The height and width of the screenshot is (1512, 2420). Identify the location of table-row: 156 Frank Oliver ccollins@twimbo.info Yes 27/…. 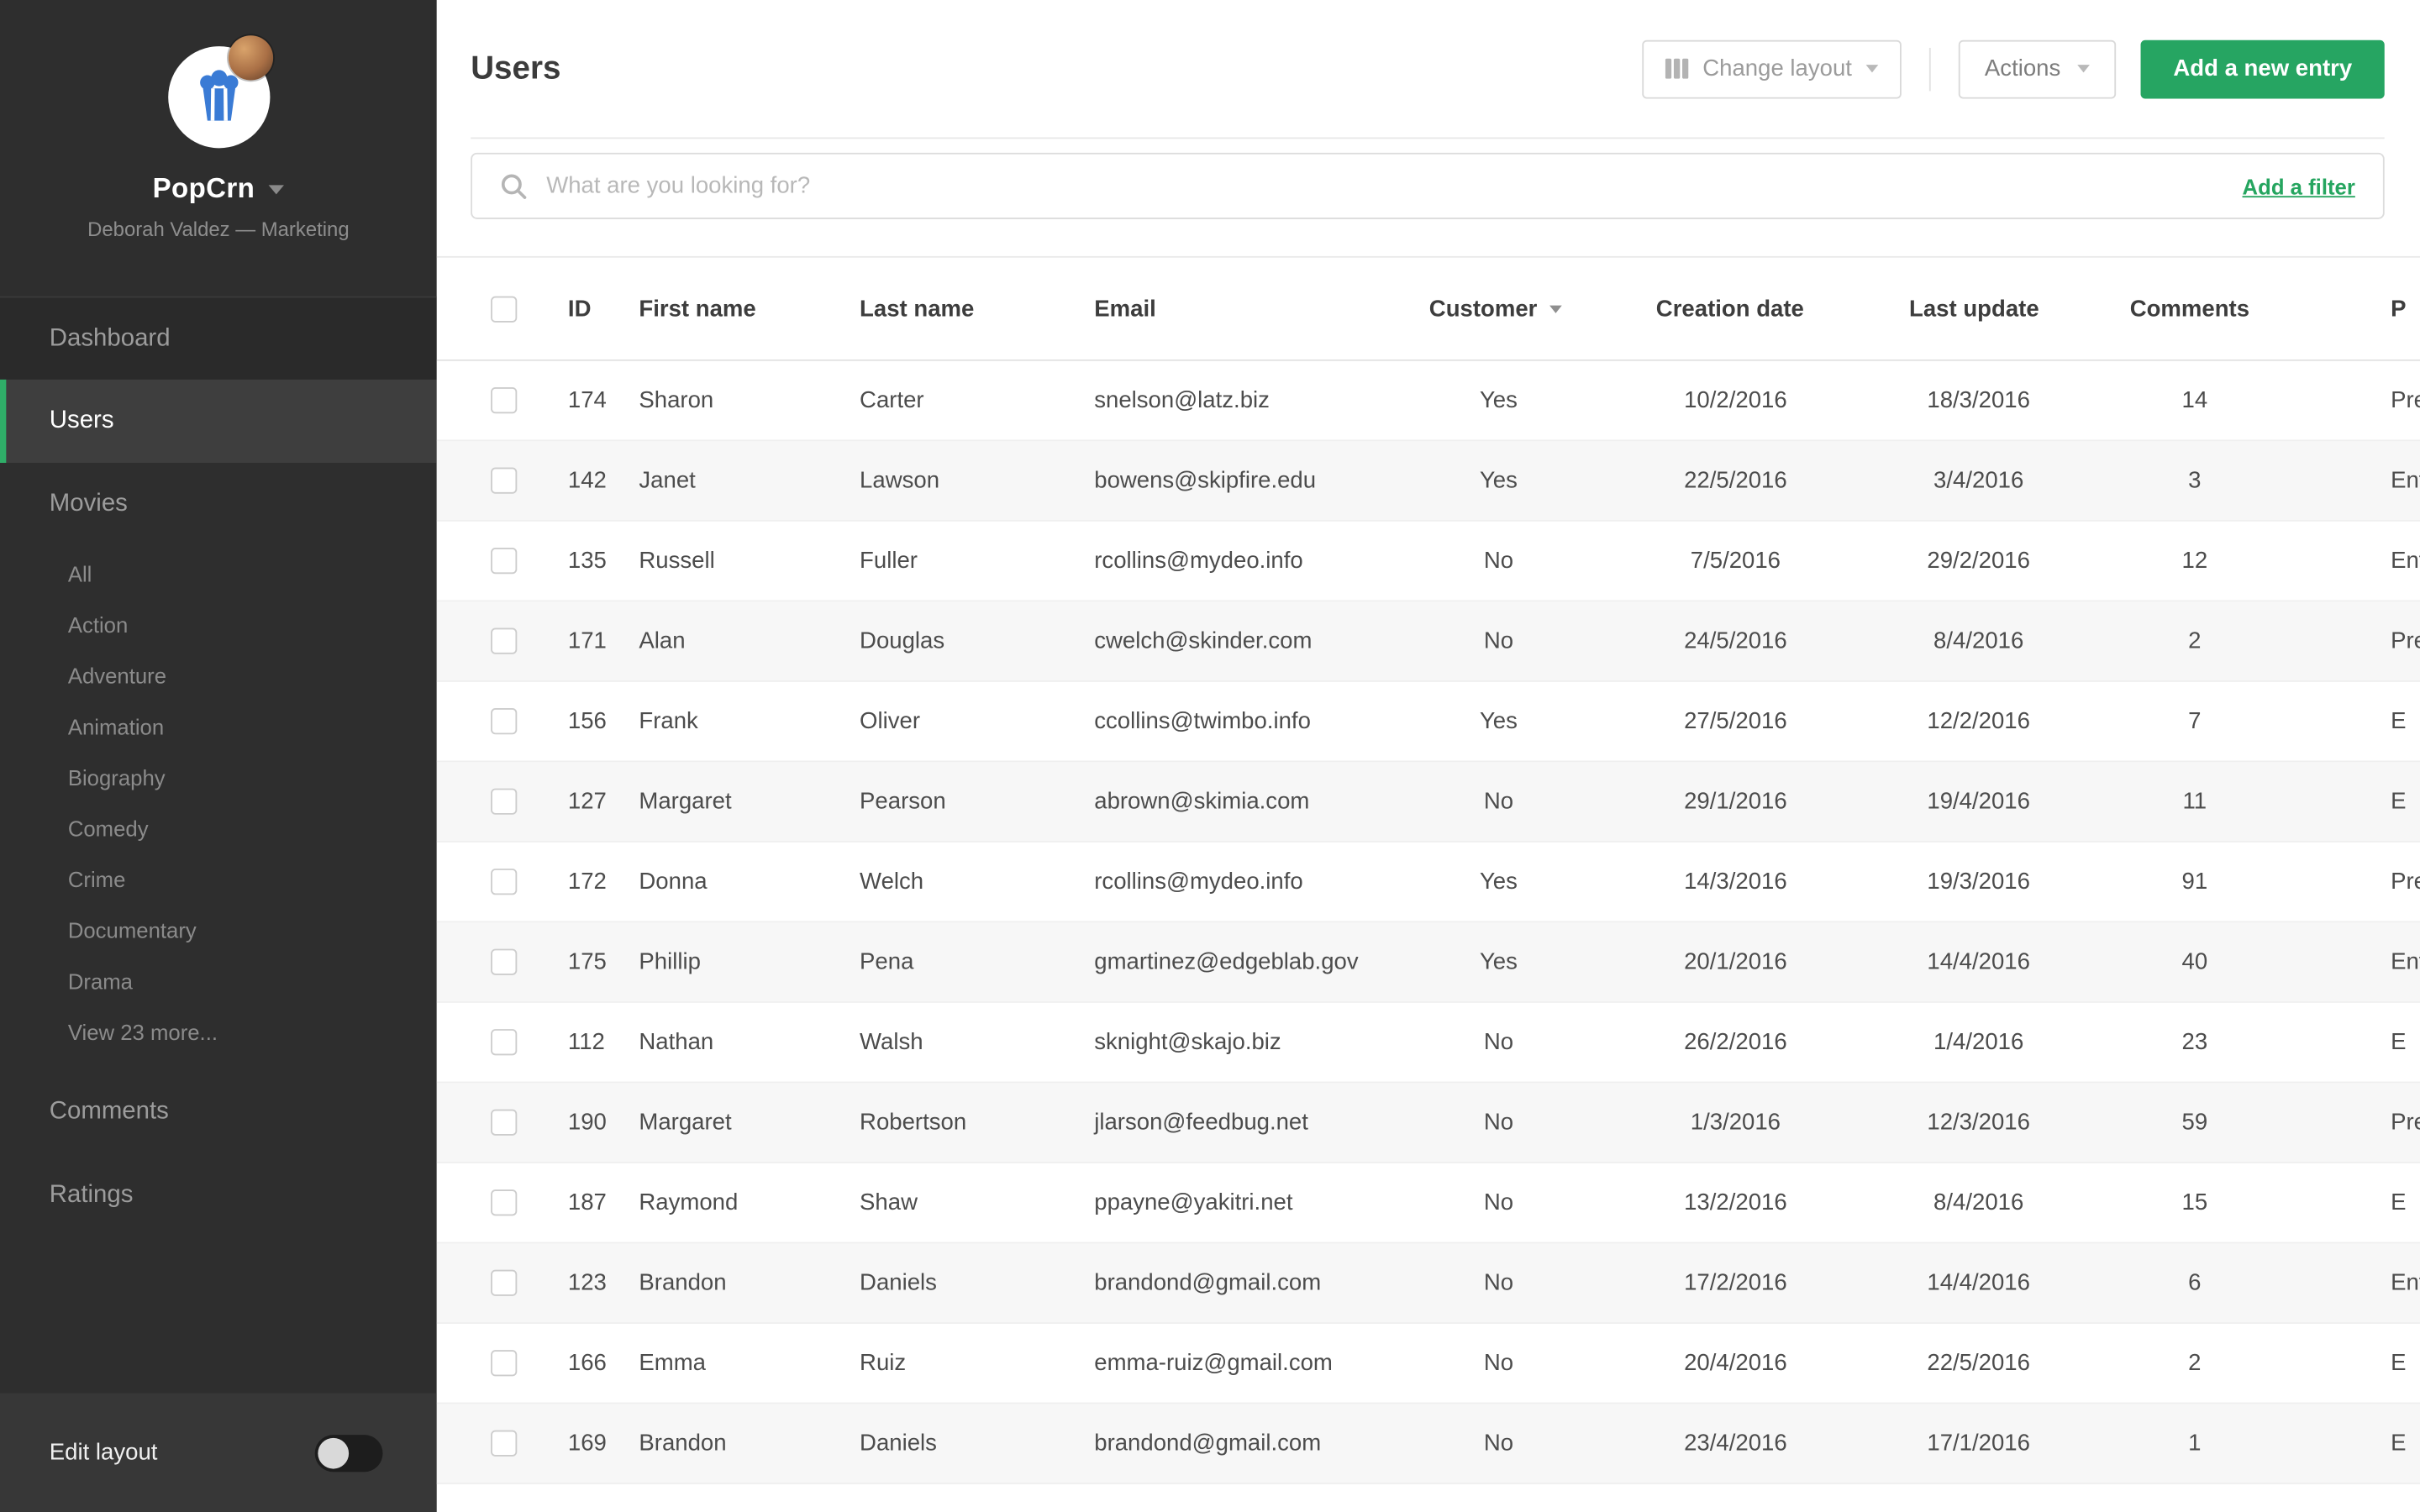
(1428, 722).